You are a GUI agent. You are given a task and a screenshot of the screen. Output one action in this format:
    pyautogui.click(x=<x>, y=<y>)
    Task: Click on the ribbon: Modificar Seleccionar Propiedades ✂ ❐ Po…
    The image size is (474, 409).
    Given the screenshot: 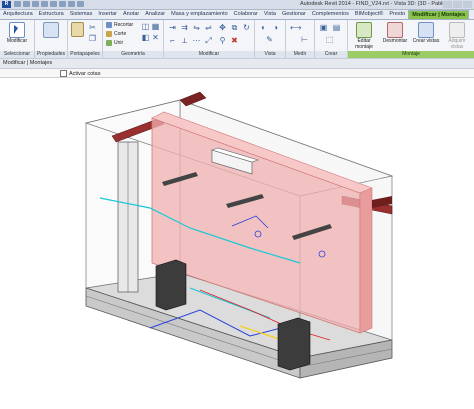 What is the action you would take?
    pyautogui.click(x=237, y=39)
    